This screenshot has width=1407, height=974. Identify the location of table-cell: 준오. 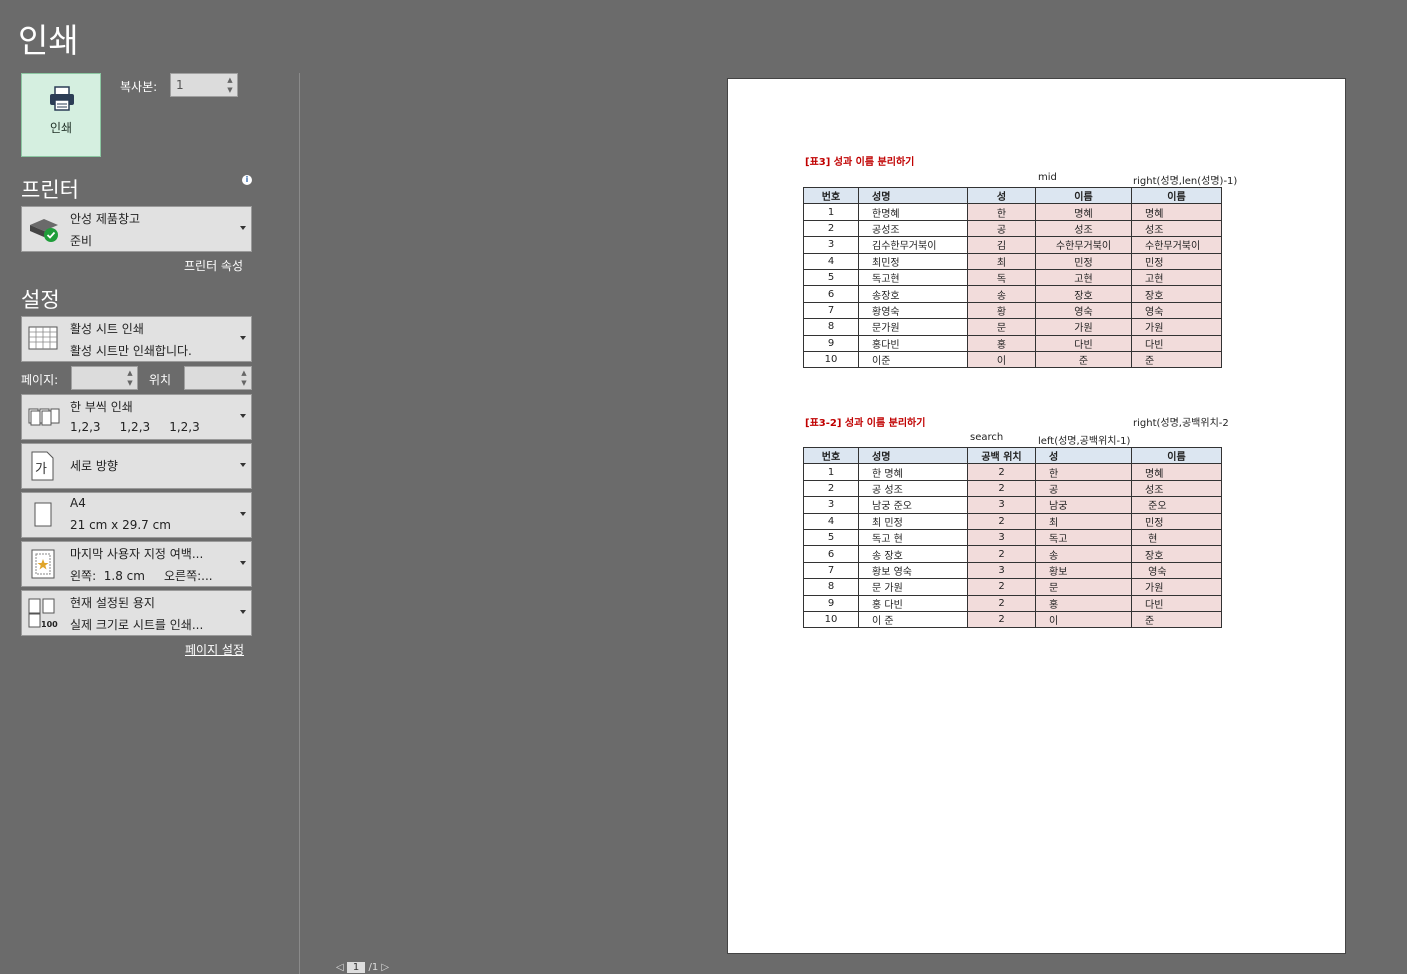
(1176, 505).